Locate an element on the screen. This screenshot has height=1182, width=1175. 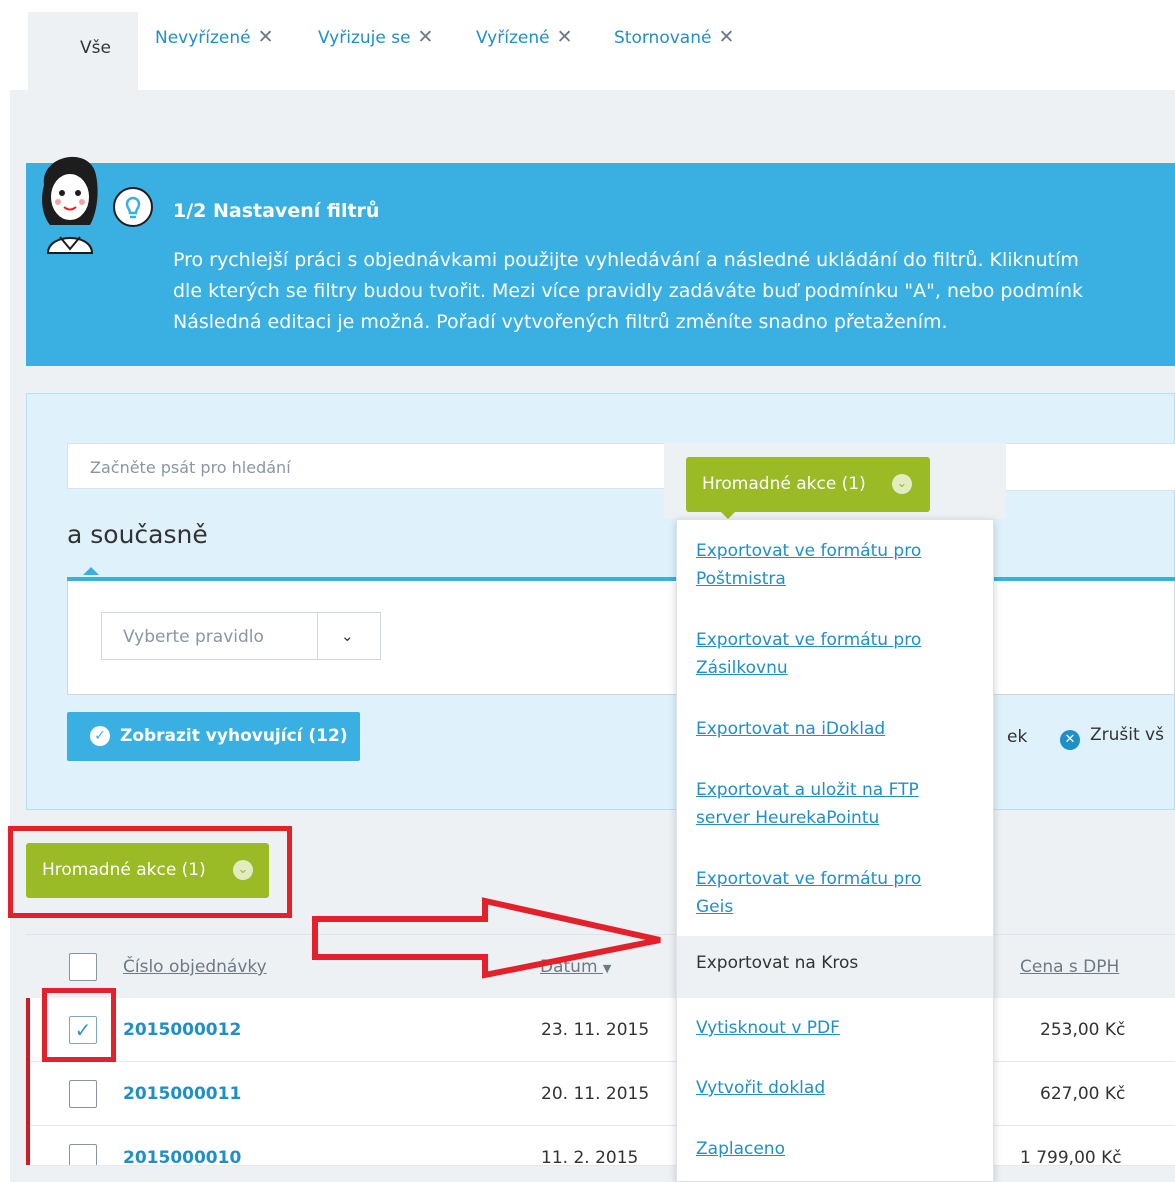
avatar-girl-icon is located at coordinates (70, 205).